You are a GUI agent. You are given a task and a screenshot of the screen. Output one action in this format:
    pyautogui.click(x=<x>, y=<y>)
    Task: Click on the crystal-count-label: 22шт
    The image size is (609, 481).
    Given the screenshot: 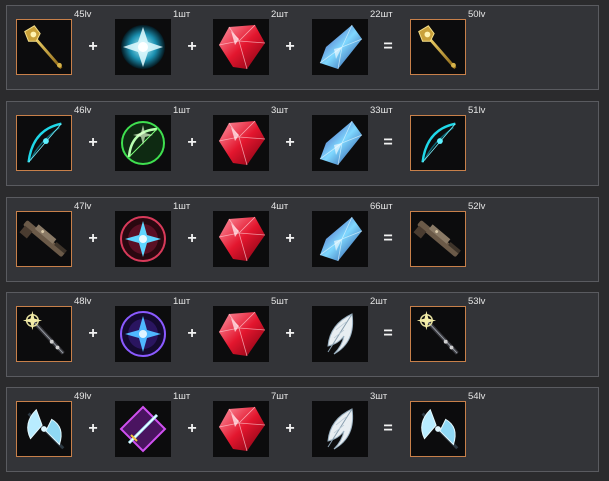 What is the action you would take?
    pyautogui.click(x=381, y=14)
    